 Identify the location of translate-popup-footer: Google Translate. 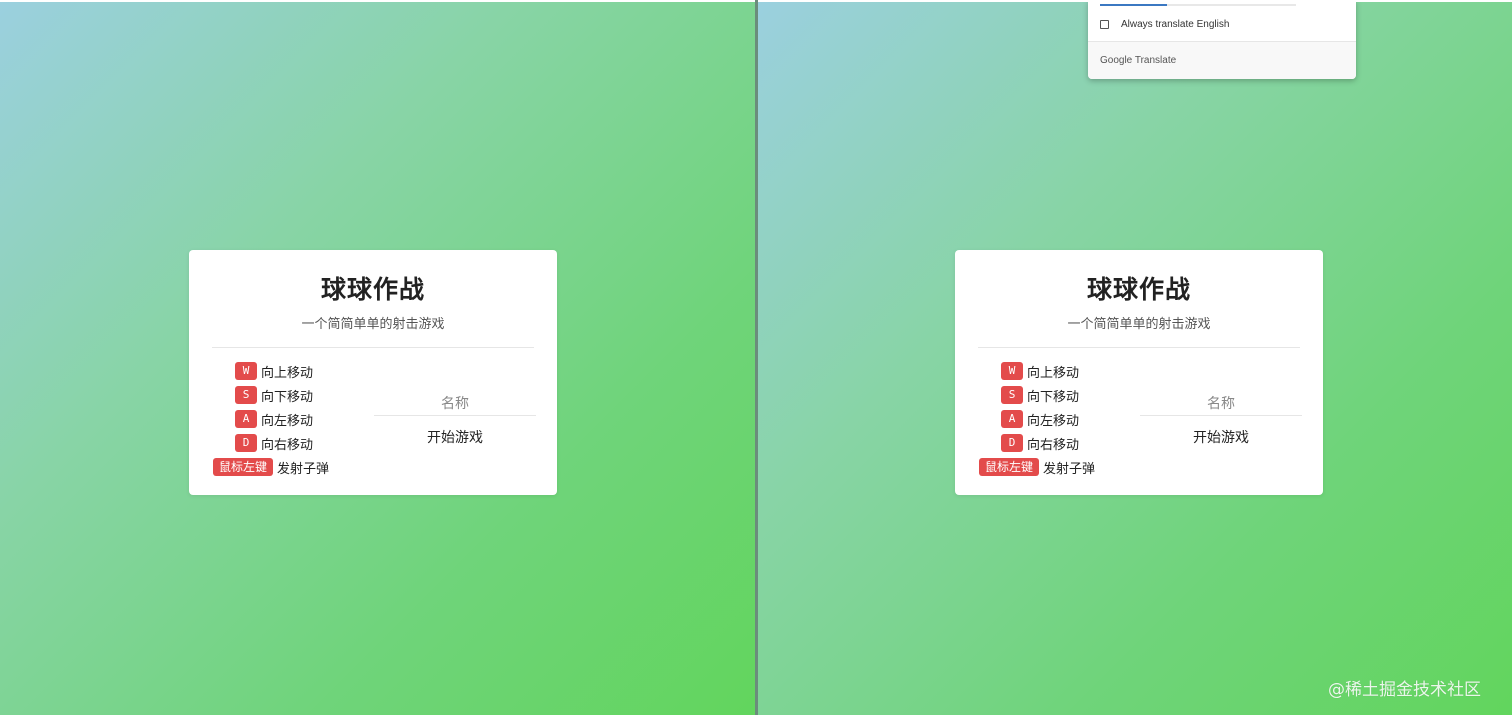
(1222, 60).